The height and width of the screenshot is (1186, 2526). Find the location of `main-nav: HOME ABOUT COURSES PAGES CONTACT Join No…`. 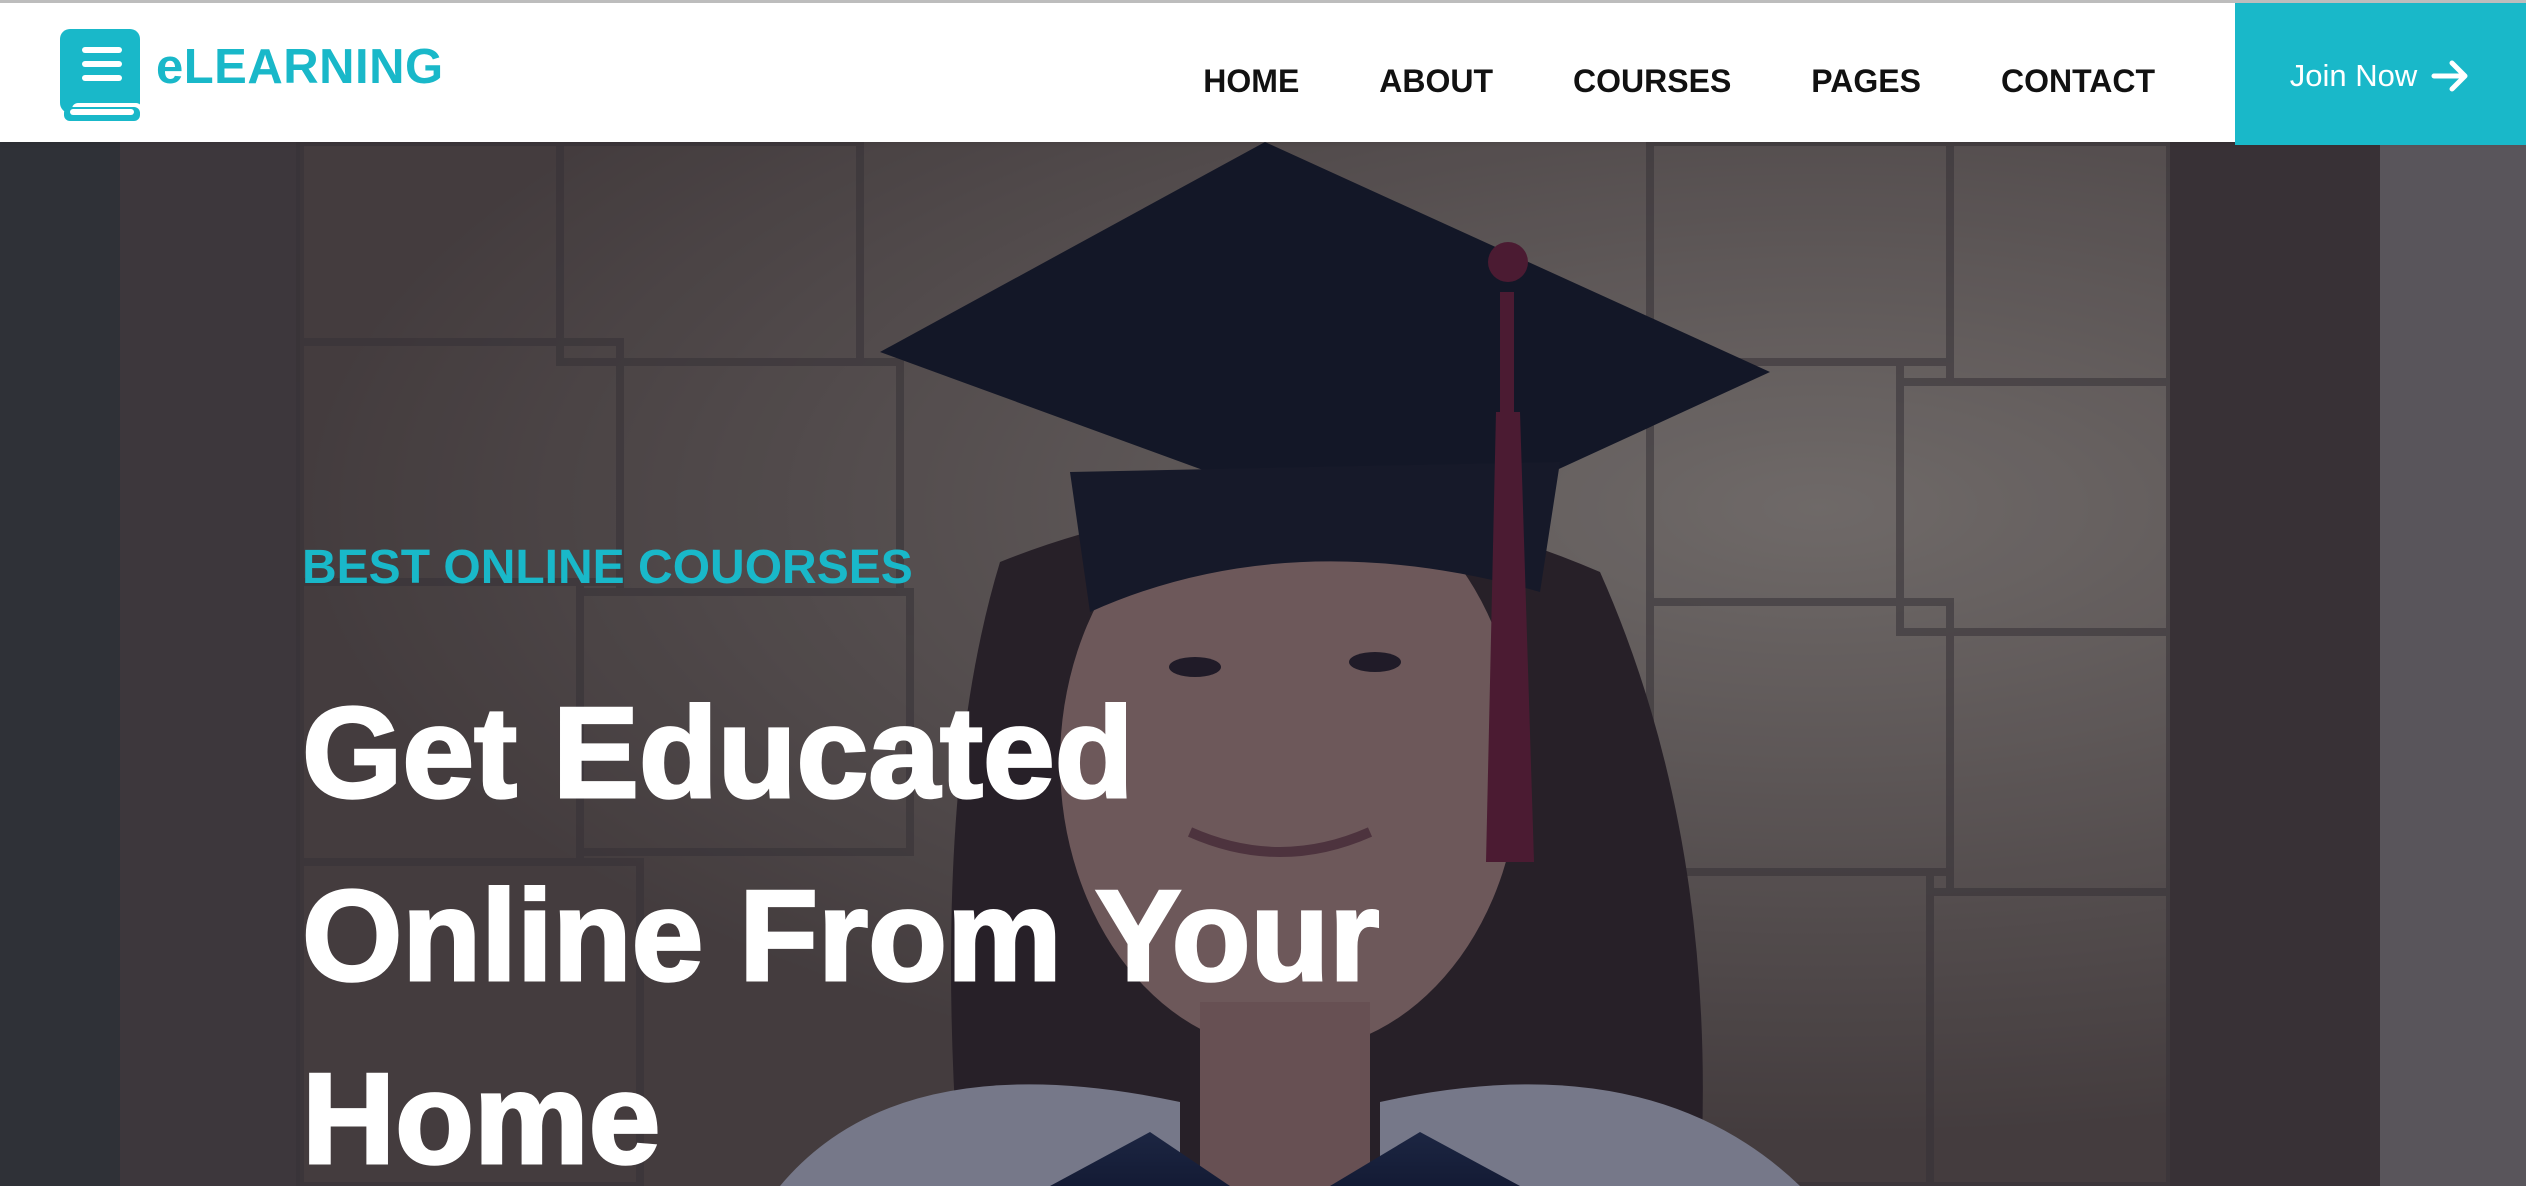

main-nav: HOME ABOUT COURSES PAGES CONTACT Join No… is located at coordinates (1864, 74).